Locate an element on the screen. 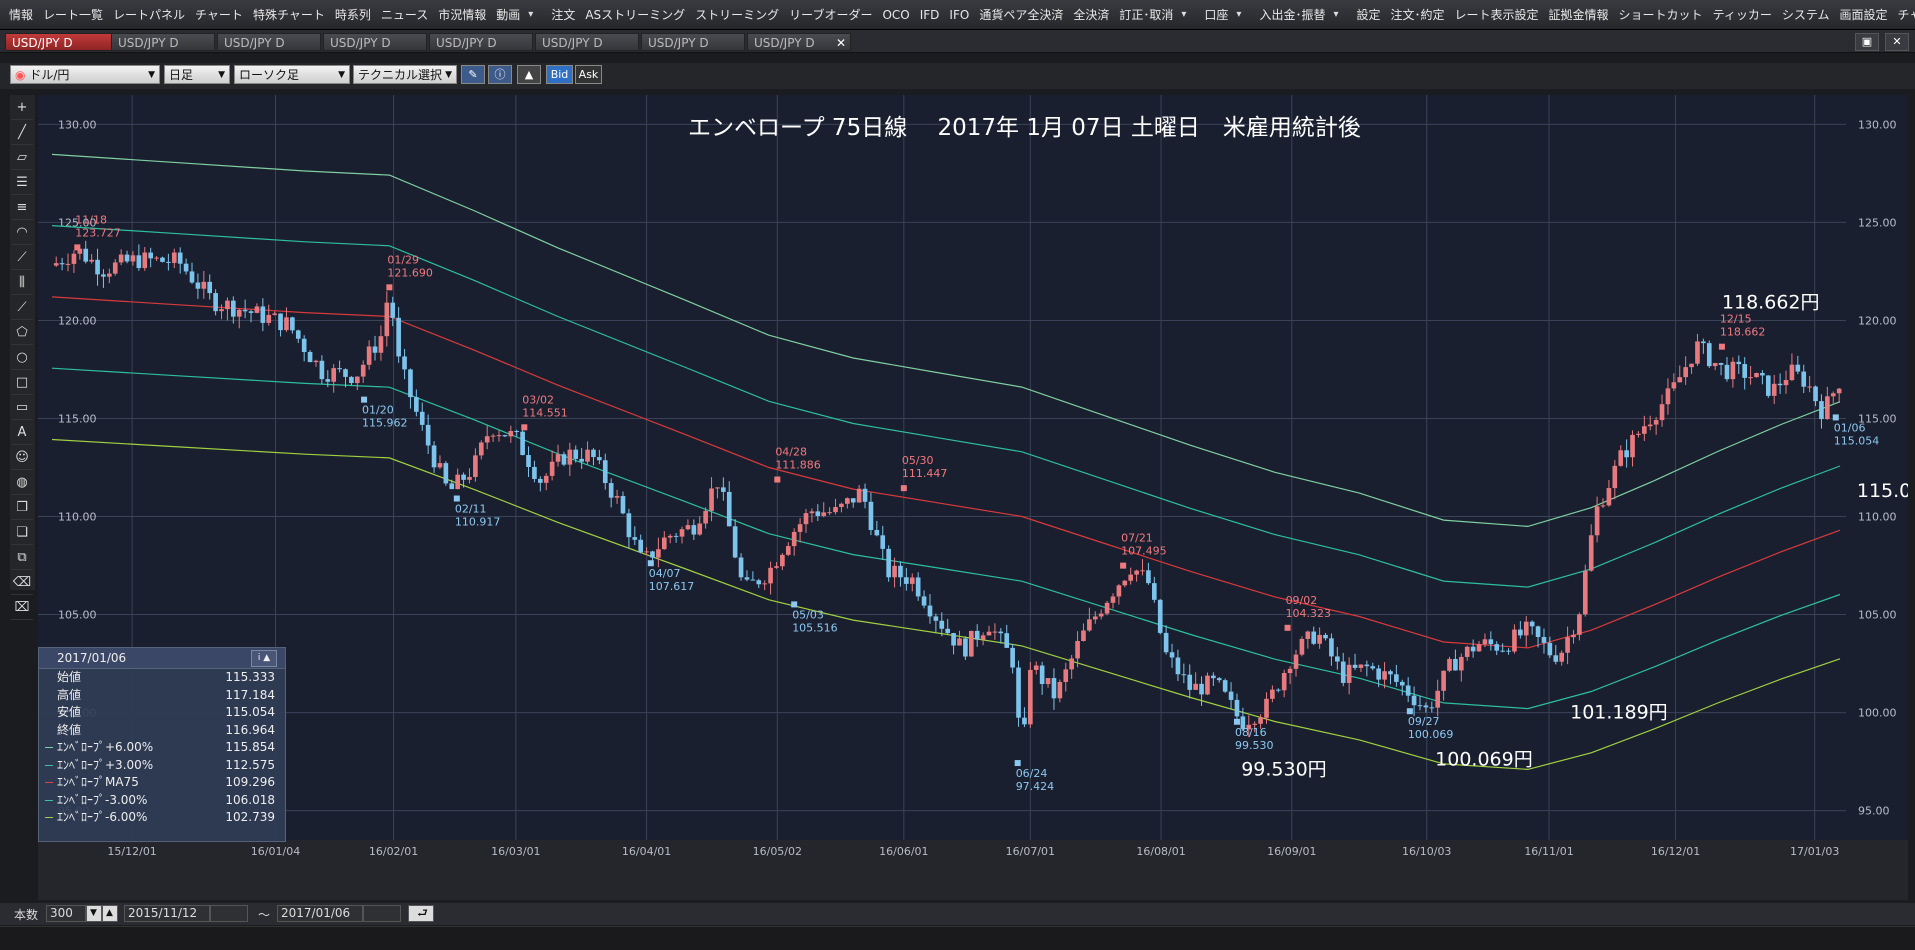  fan-icon: ⟋ is located at coordinates (22, 258).